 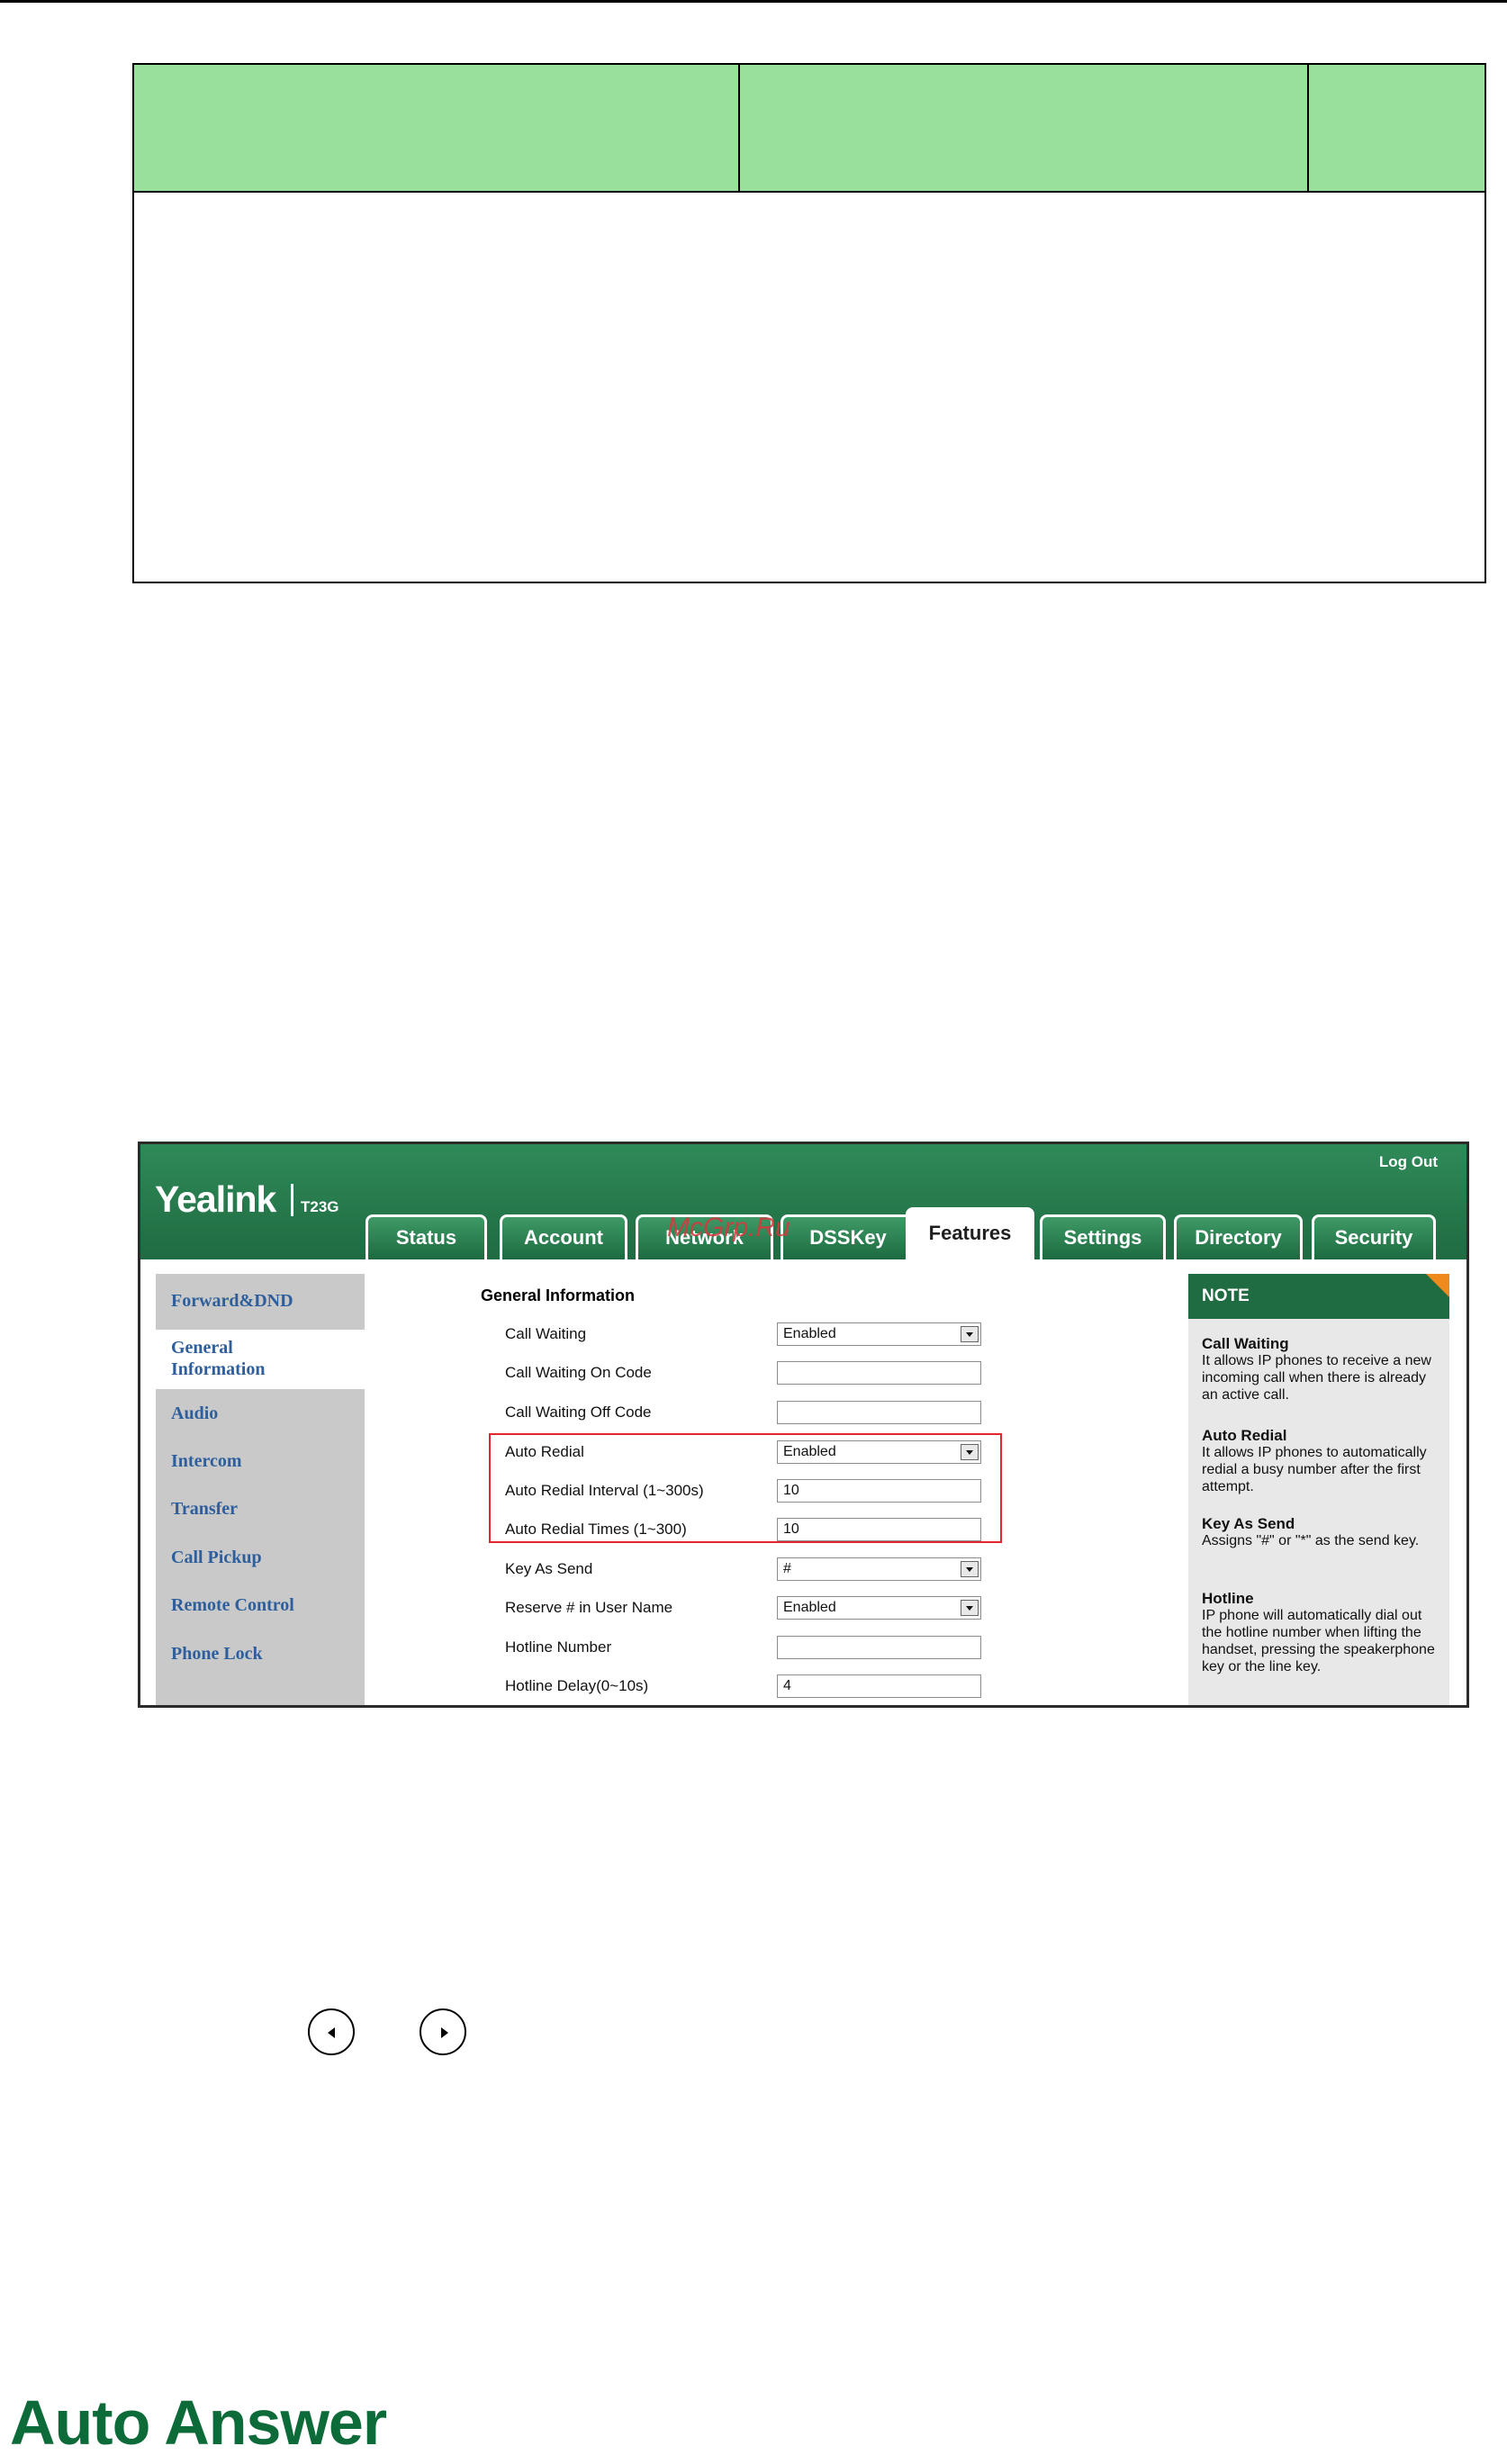 I want to click on call-waiting-label: Call Waiting, so click(x=546, y=1333).